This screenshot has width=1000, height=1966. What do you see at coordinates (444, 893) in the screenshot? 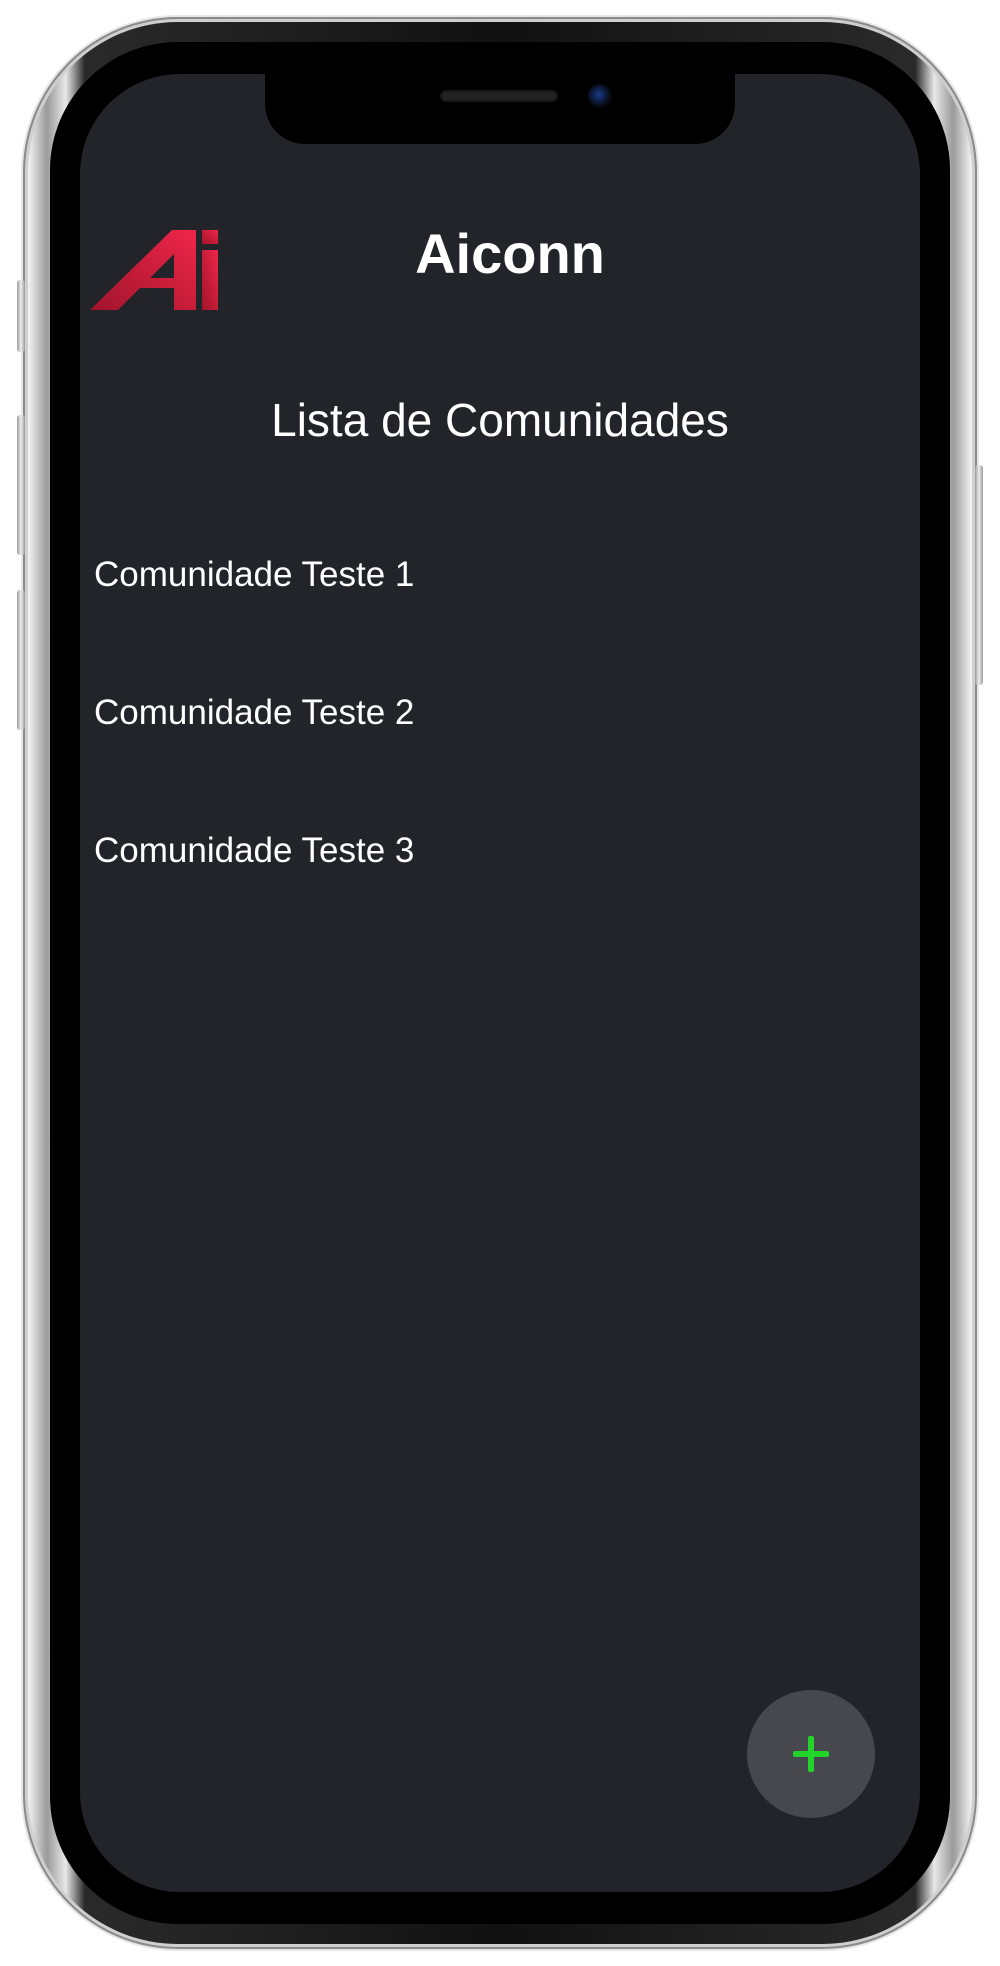
I see `list-item-community-3: Comunidade Teste 3` at bounding box center [444, 893].